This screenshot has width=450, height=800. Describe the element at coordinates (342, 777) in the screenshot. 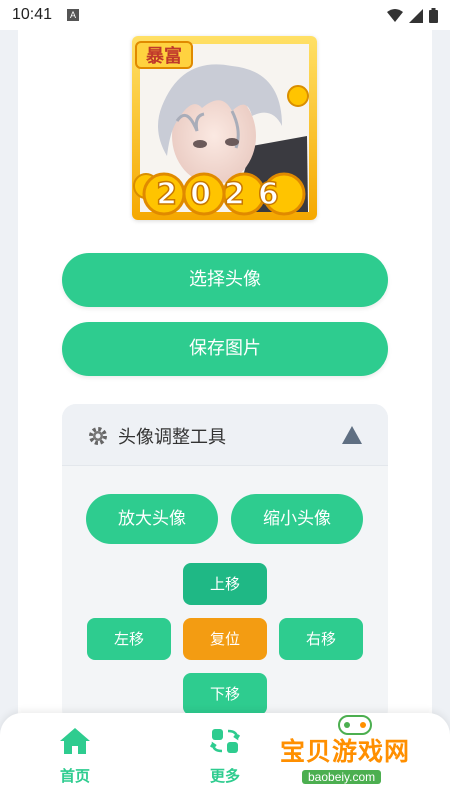

I see `watermark-url: baobeiy.com` at that location.